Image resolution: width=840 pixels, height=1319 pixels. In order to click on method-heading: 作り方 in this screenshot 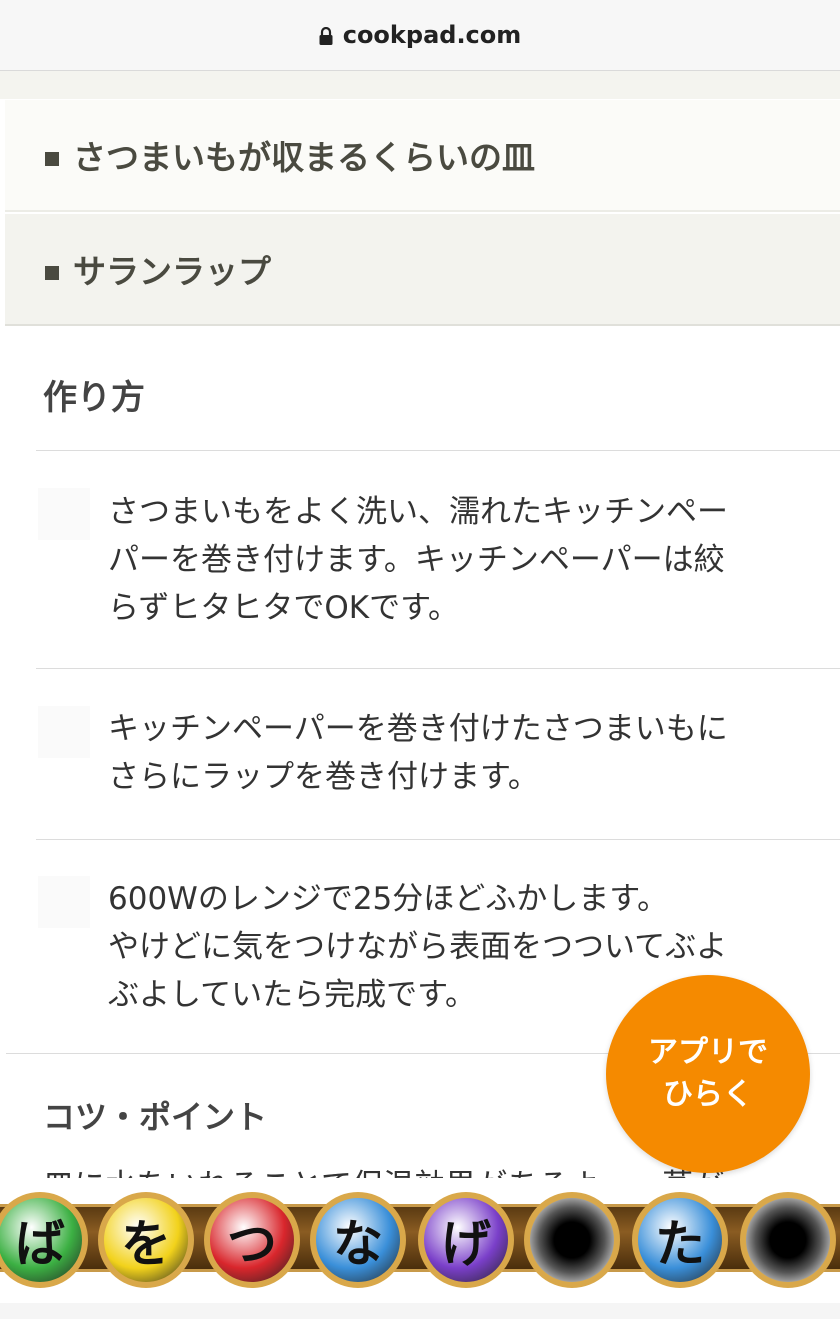, I will do `click(94, 398)`.